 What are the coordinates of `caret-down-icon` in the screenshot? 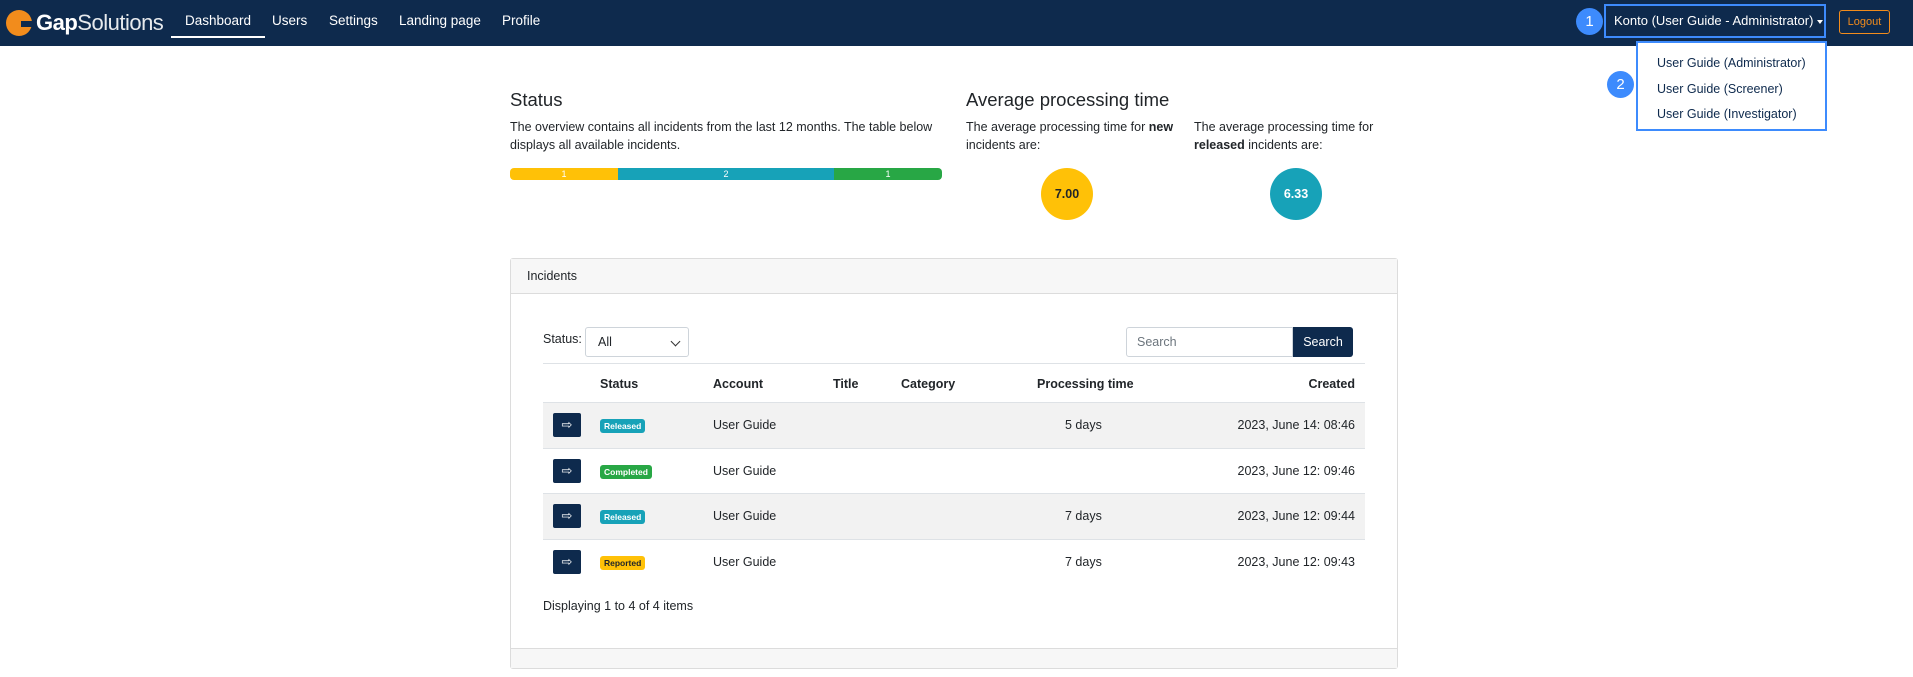 It's located at (1820, 21).